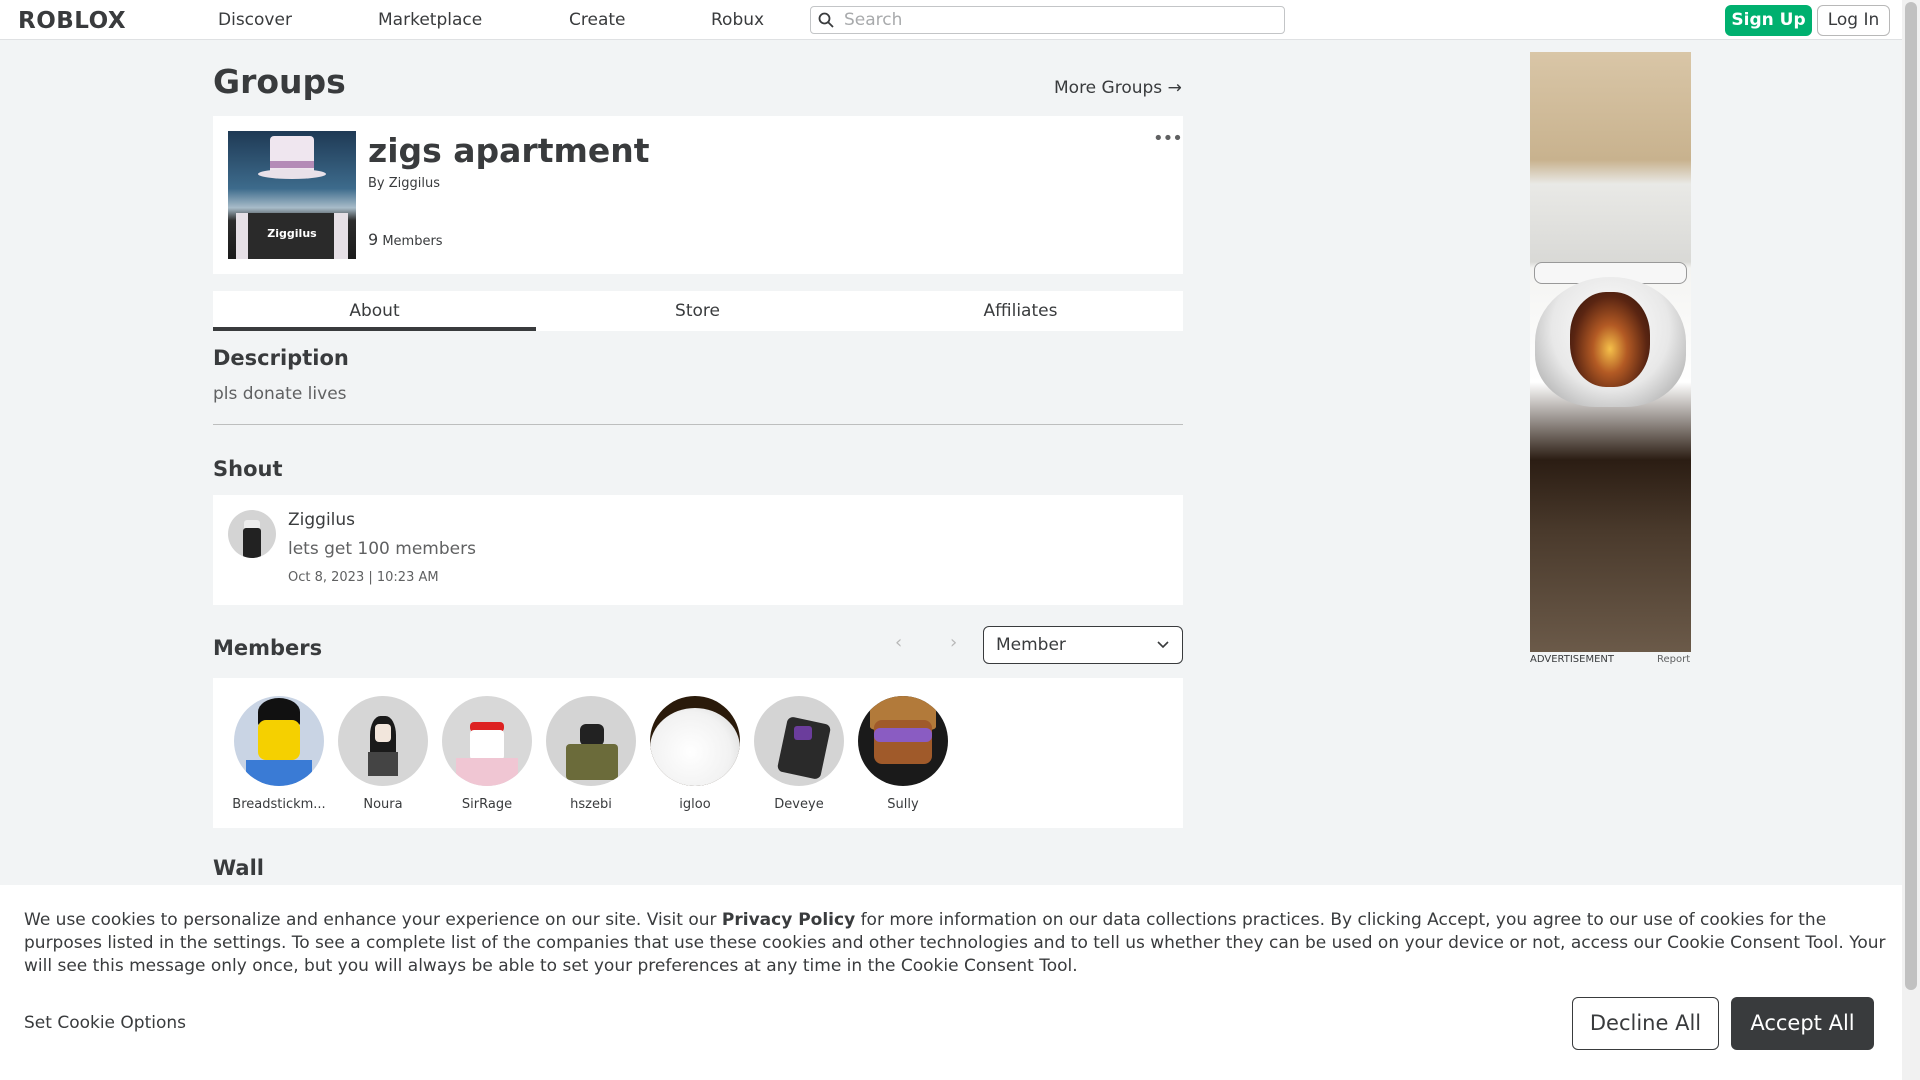 The width and height of the screenshot is (1920, 1080). Describe the element at coordinates (487, 804) in the screenshot. I see `member-name: SirRage` at that location.